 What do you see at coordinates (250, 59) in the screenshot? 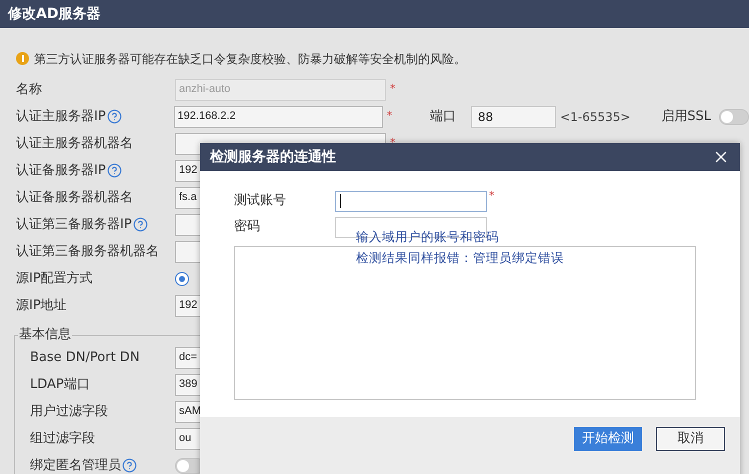
I see `warning-text: 第三方认证服务器可能存在缺乏口令复杂度校验、防暴力破解等安全机制的风险。` at bounding box center [250, 59].